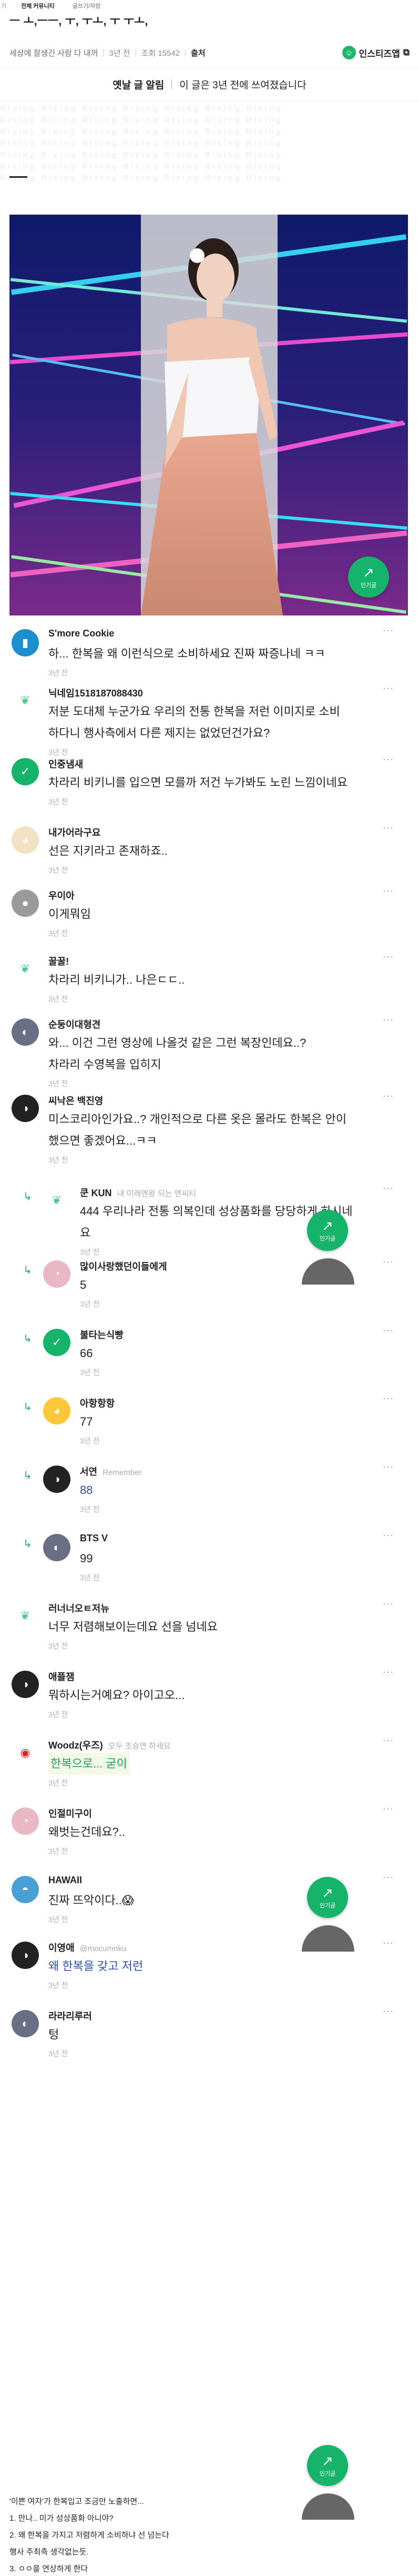 This screenshot has width=419, height=2576. Describe the element at coordinates (157, 1193) in the screenshot. I see `comment-author-subtitle: 내 미래엔왕 되는 엔씨티` at that location.